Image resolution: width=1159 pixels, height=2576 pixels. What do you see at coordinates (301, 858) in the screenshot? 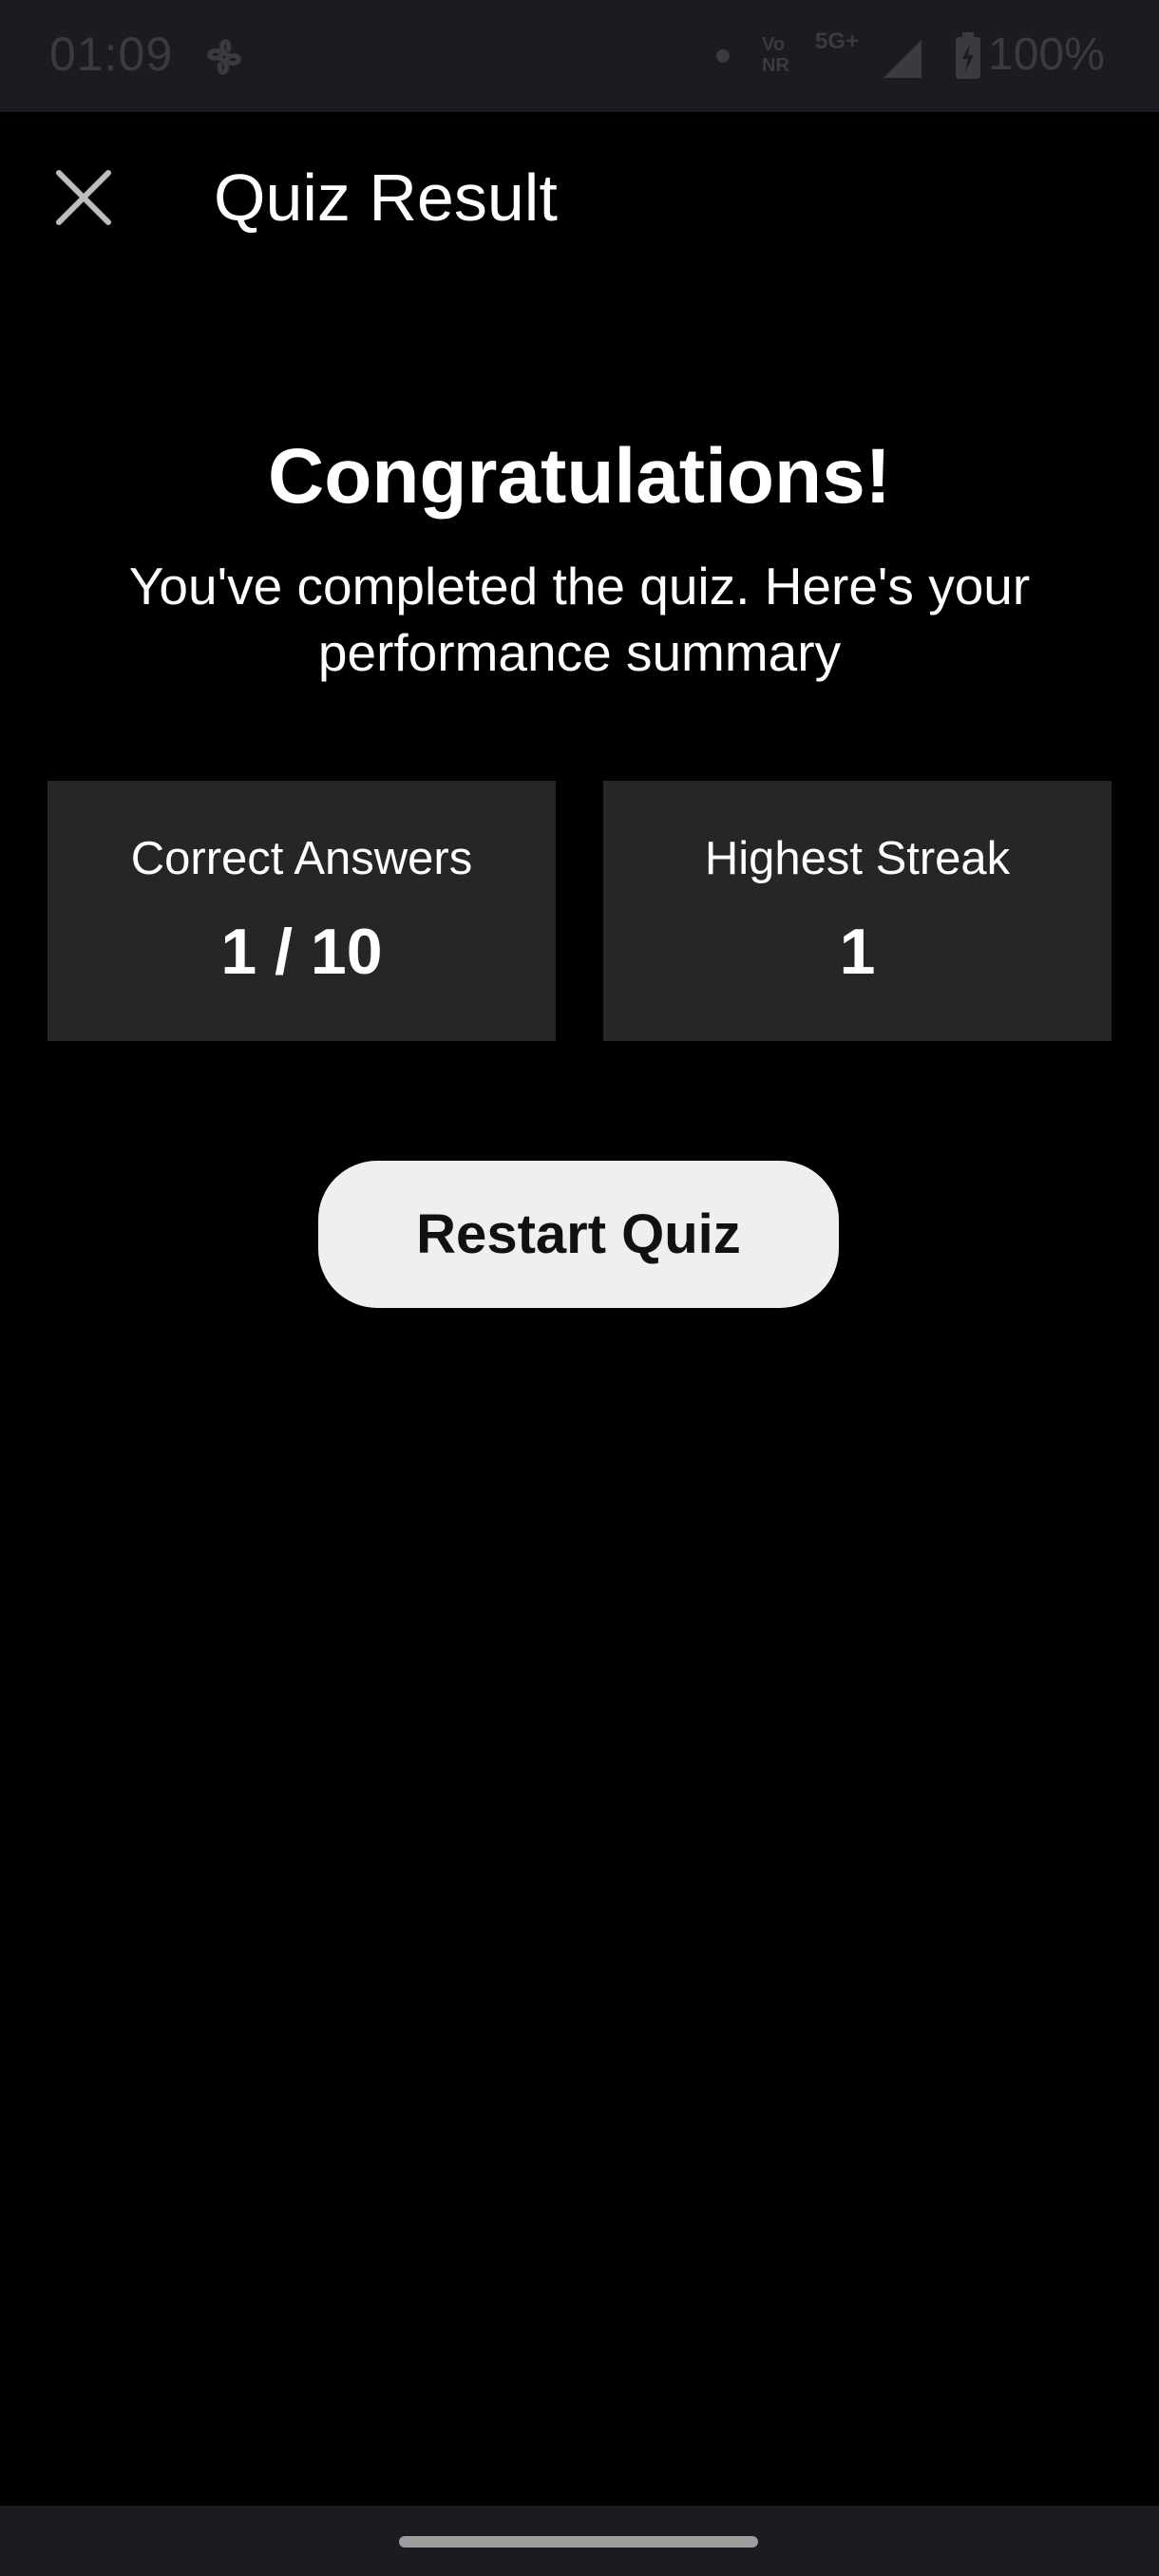
I see `correct-answers-label: Correct Answers` at bounding box center [301, 858].